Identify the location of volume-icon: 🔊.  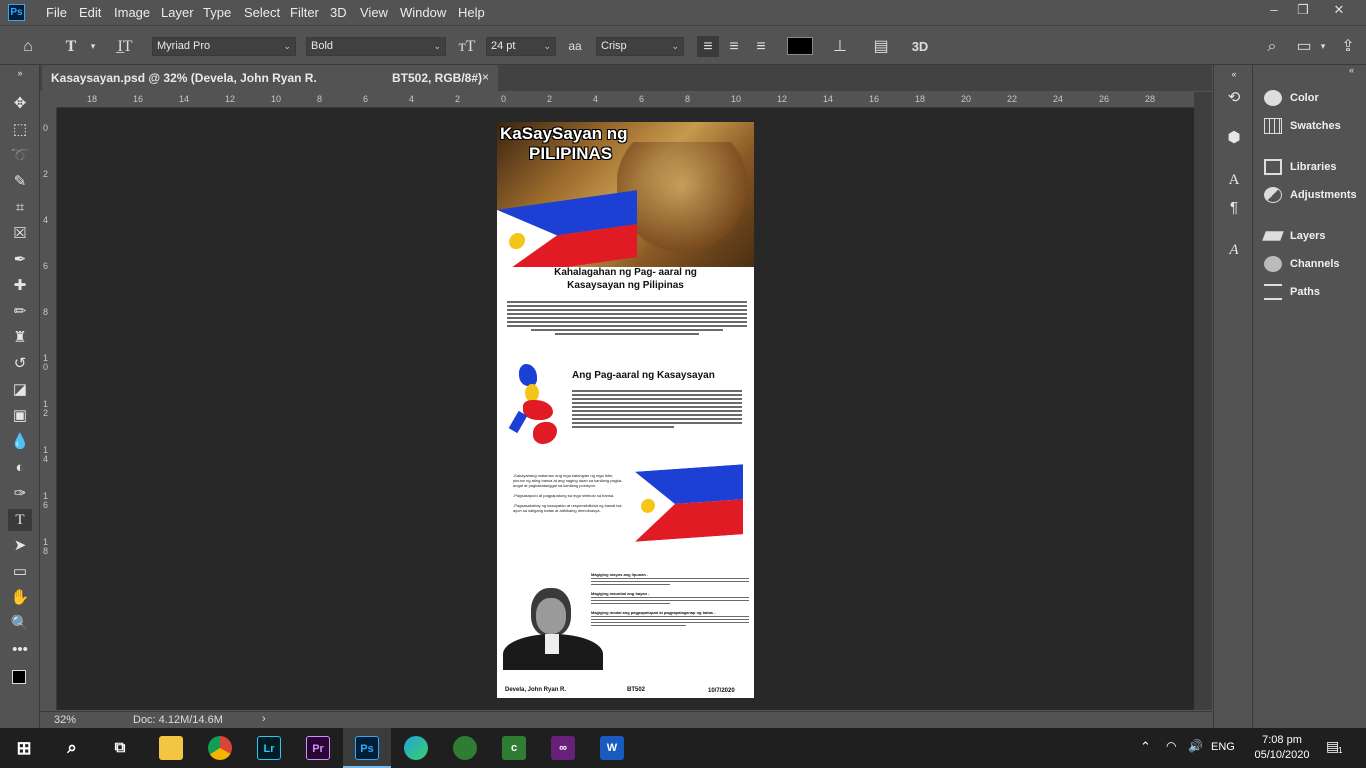
(1195, 746).